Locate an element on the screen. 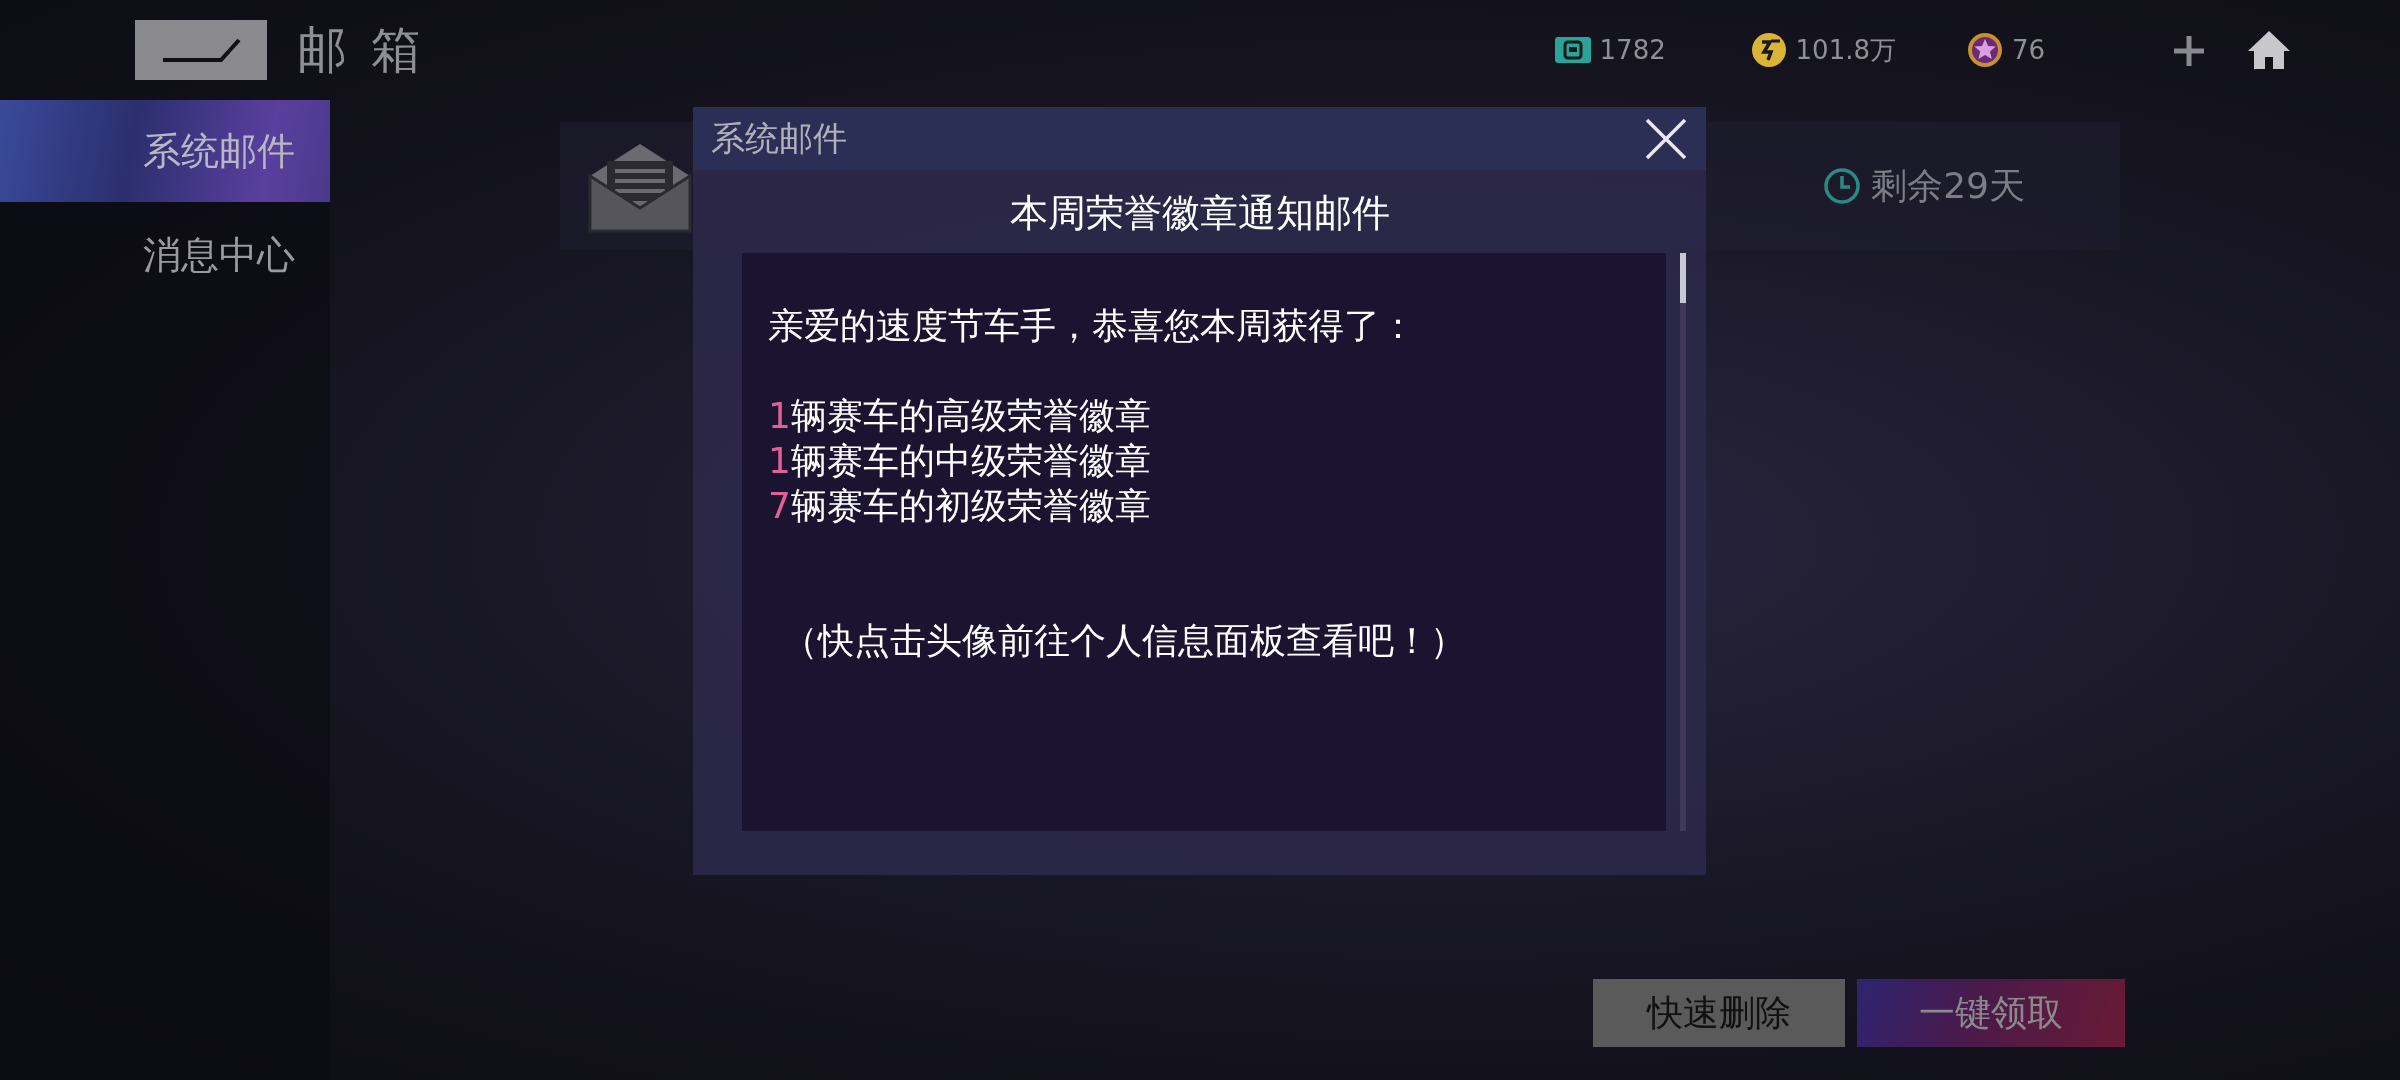 The width and height of the screenshot is (2400, 1080). greeting-text: 亲爱的速度节车手，恭喜您本周获得了： is located at coordinates (1092, 326).